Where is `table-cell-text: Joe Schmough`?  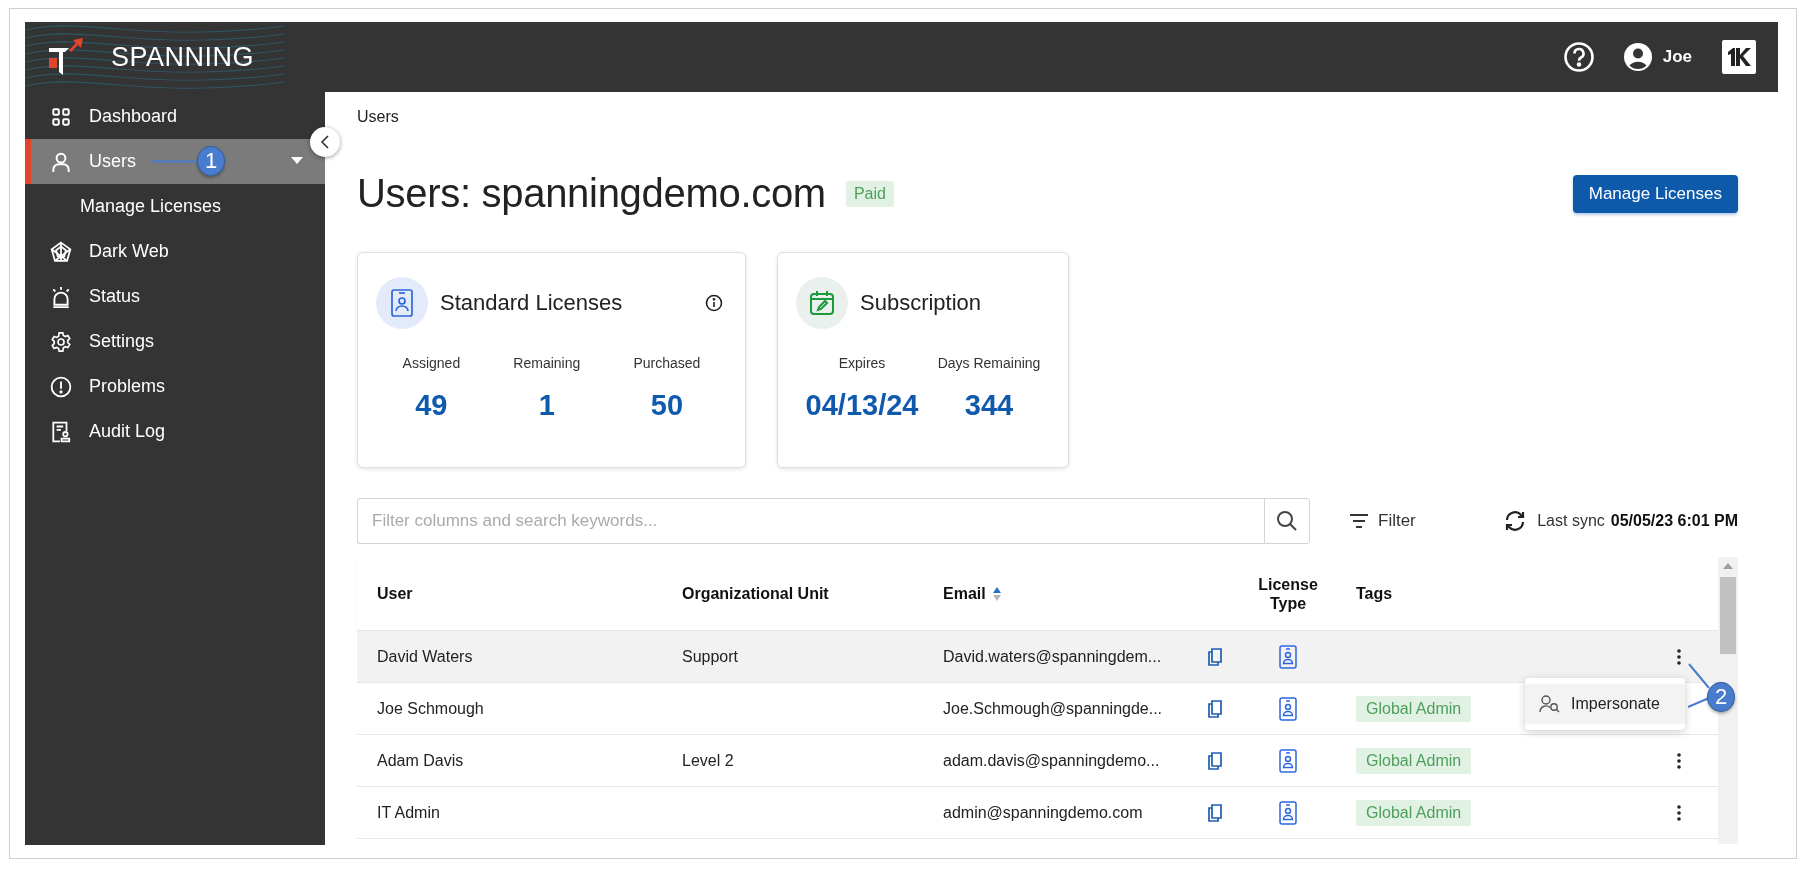 table-cell-text: Joe Schmough is located at coordinates (430, 708).